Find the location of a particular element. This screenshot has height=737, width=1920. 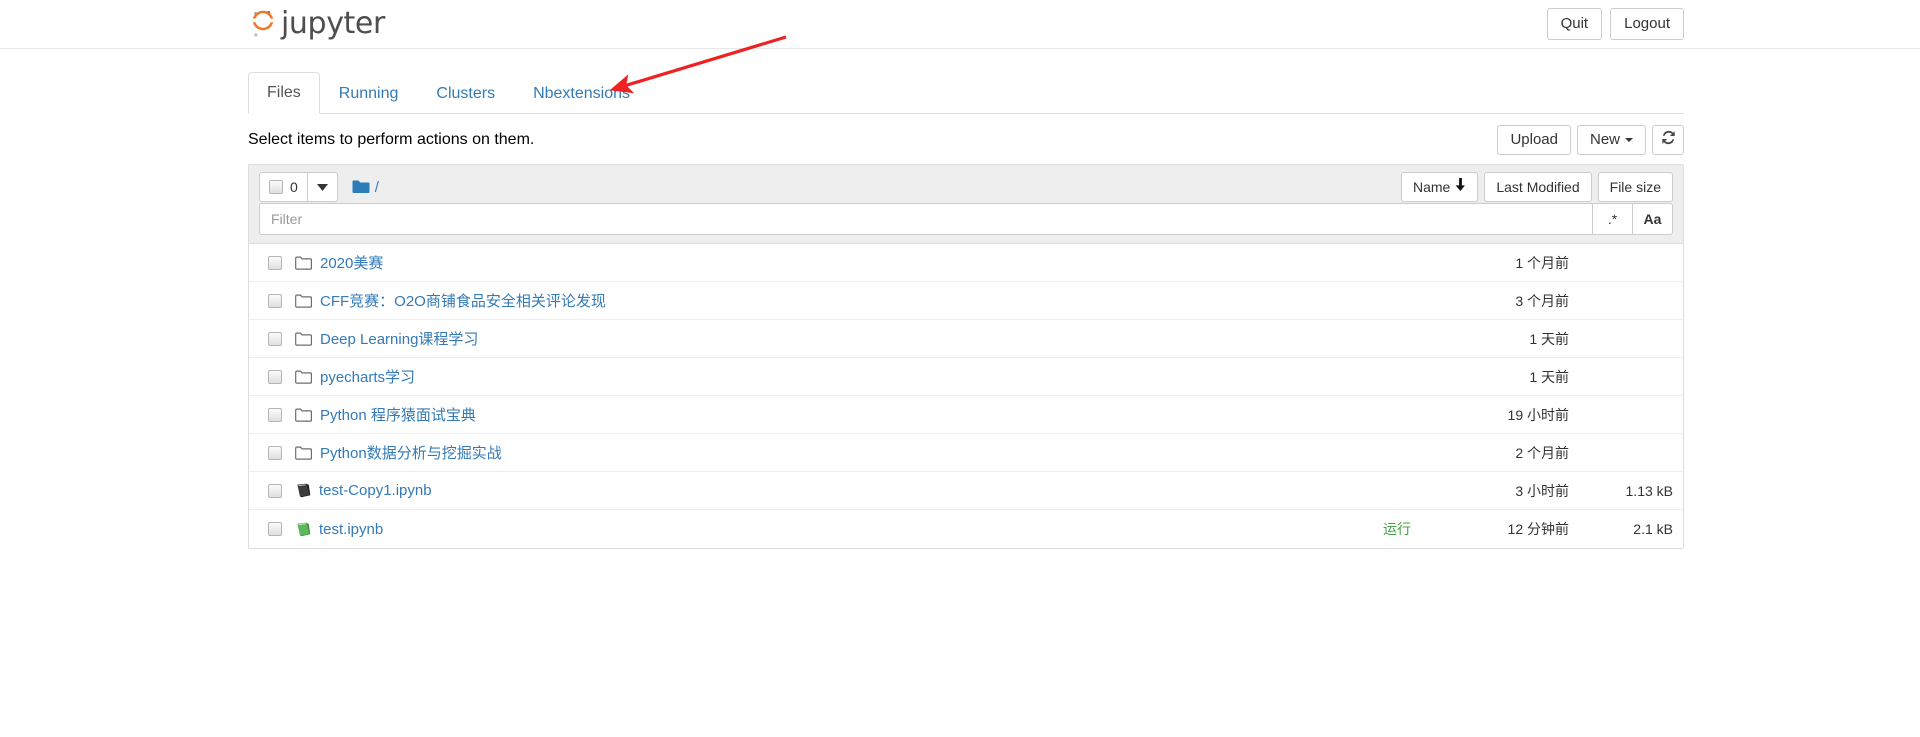

select-dropdown-button is located at coordinates (322, 187).